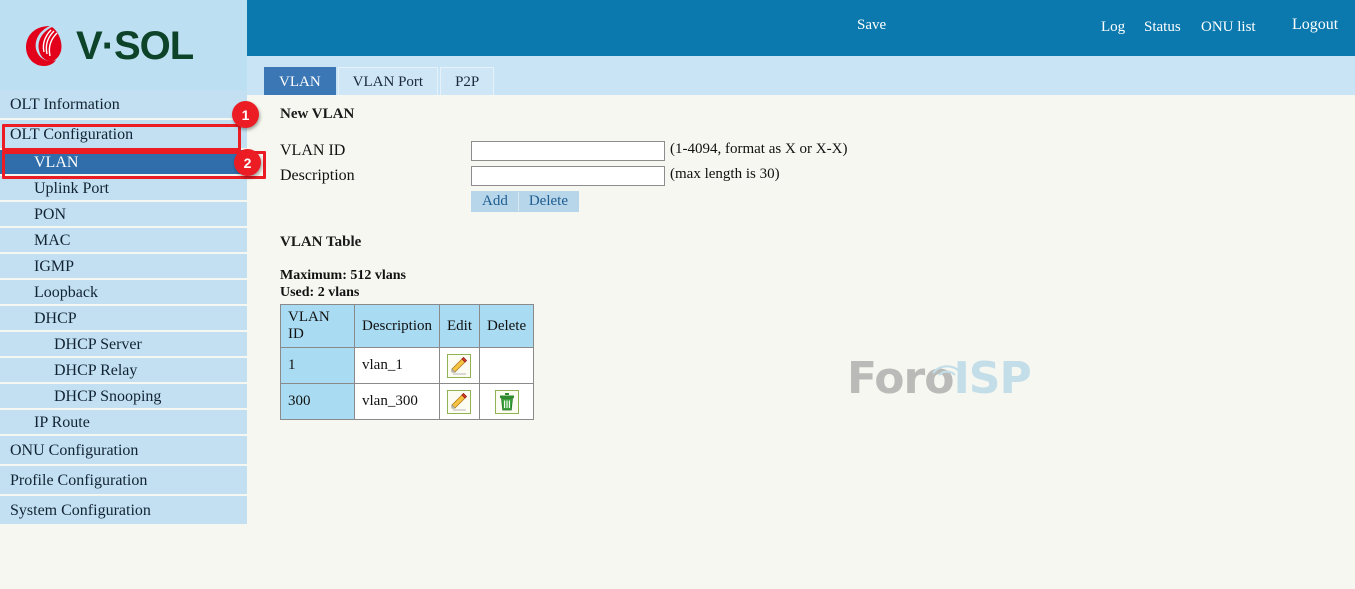 The height and width of the screenshot is (589, 1355). Describe the element at coordinates (317, 401) in the screenshot. I see `cell-vlan-id: 300` at that location.